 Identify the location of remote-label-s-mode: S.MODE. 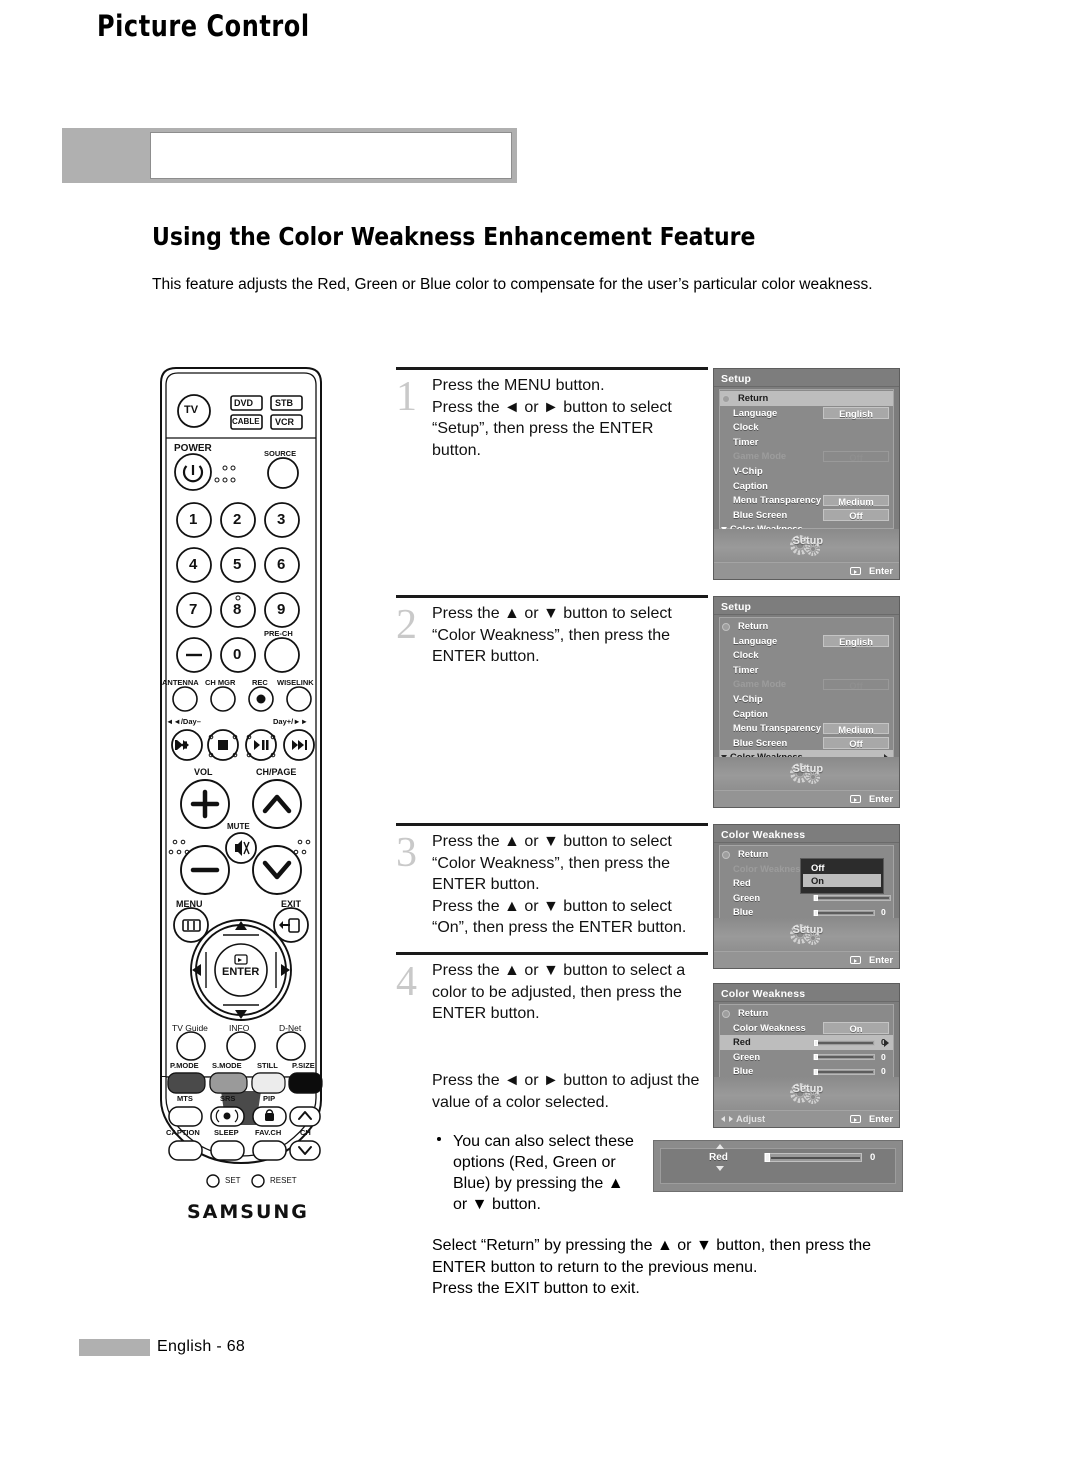
(227, 1065).